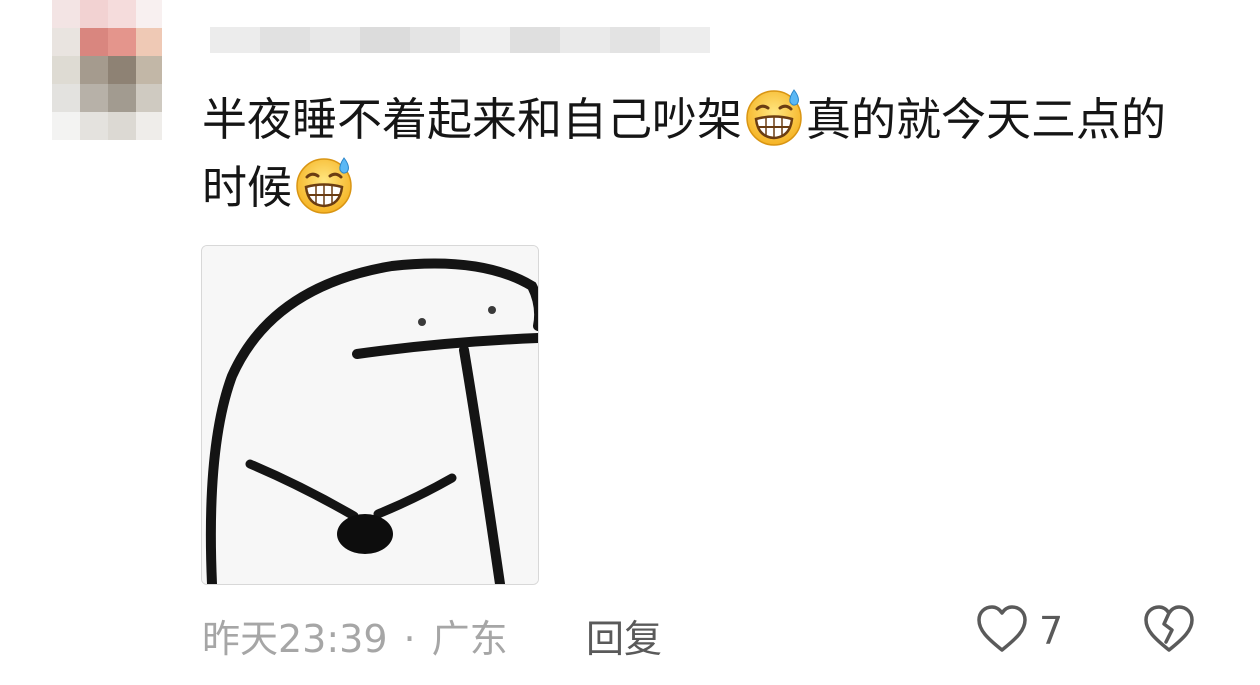 The image size is (1260, 685). Describe the element at coordinates (624, 635) in the screenshot. I see `reply-button: 回复` at that location.